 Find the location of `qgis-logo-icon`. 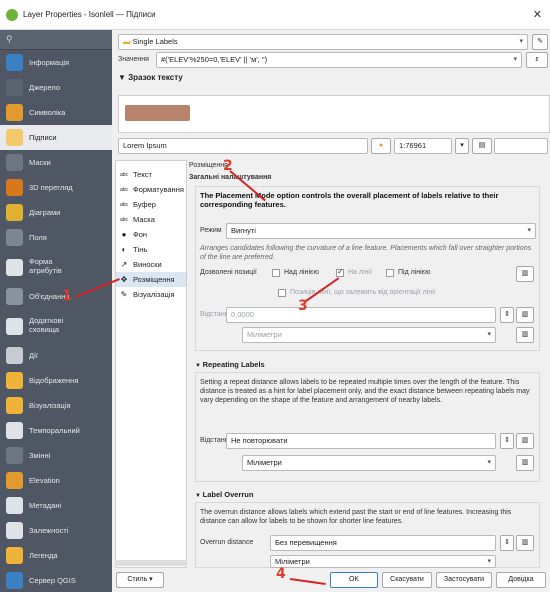

qgis-logo-icon is located at coordinates (12, 14).